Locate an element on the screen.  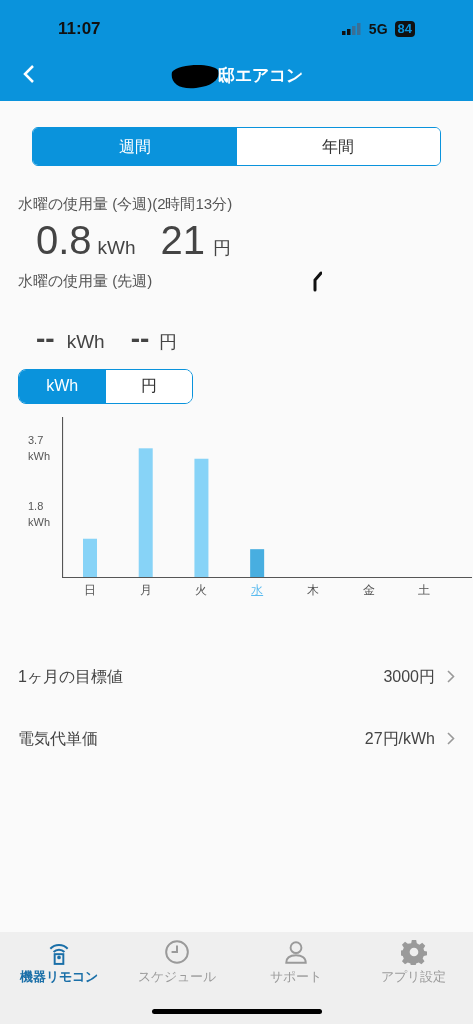
day-label: 金 is located at coordinates (368, 590).